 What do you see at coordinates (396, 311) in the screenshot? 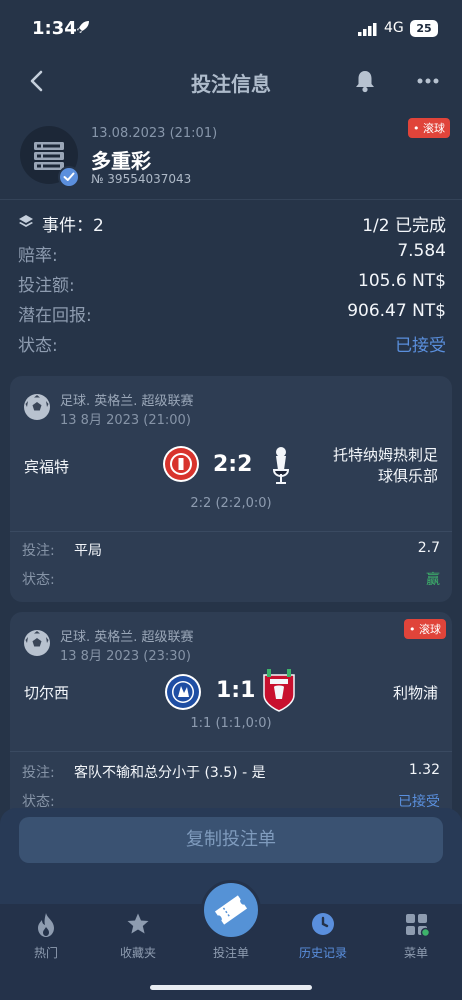
I see `payout-value: 906.47 NT$` at bounding box center [396, 311].